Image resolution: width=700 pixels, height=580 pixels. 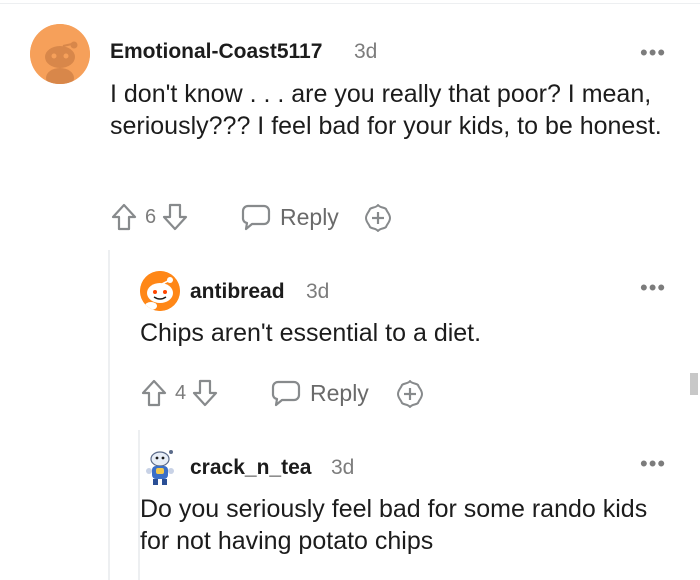 What do you see at coordinates (237, 292) in the screenshot?
I see `username: antibread` at bounding box center [237, 292].